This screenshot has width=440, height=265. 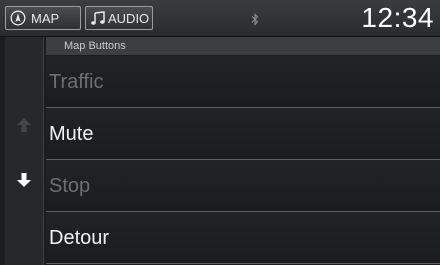 What do you see at coordinates (98, 18) in the screenshot?
I see `music-note-icon` at bounding box center [98, 18].